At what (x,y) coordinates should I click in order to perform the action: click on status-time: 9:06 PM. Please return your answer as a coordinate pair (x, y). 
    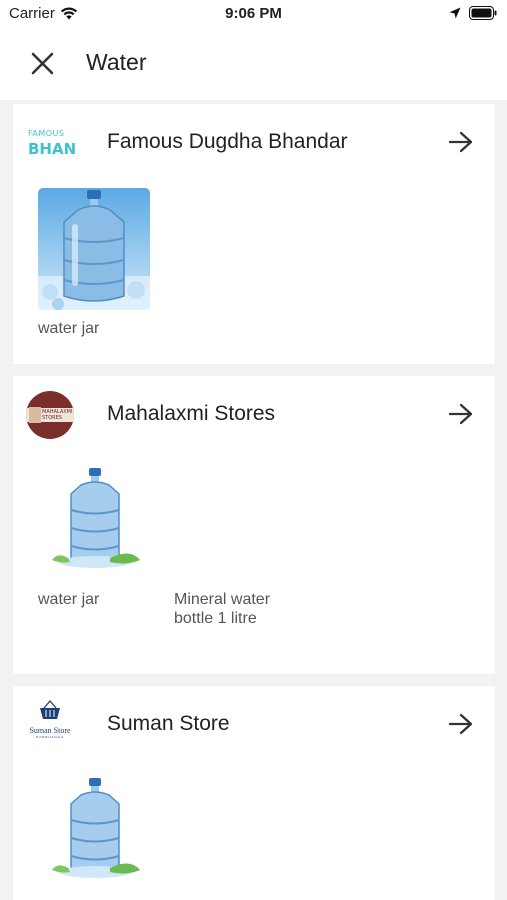
    Looking at the image, I should click on (253, 13).